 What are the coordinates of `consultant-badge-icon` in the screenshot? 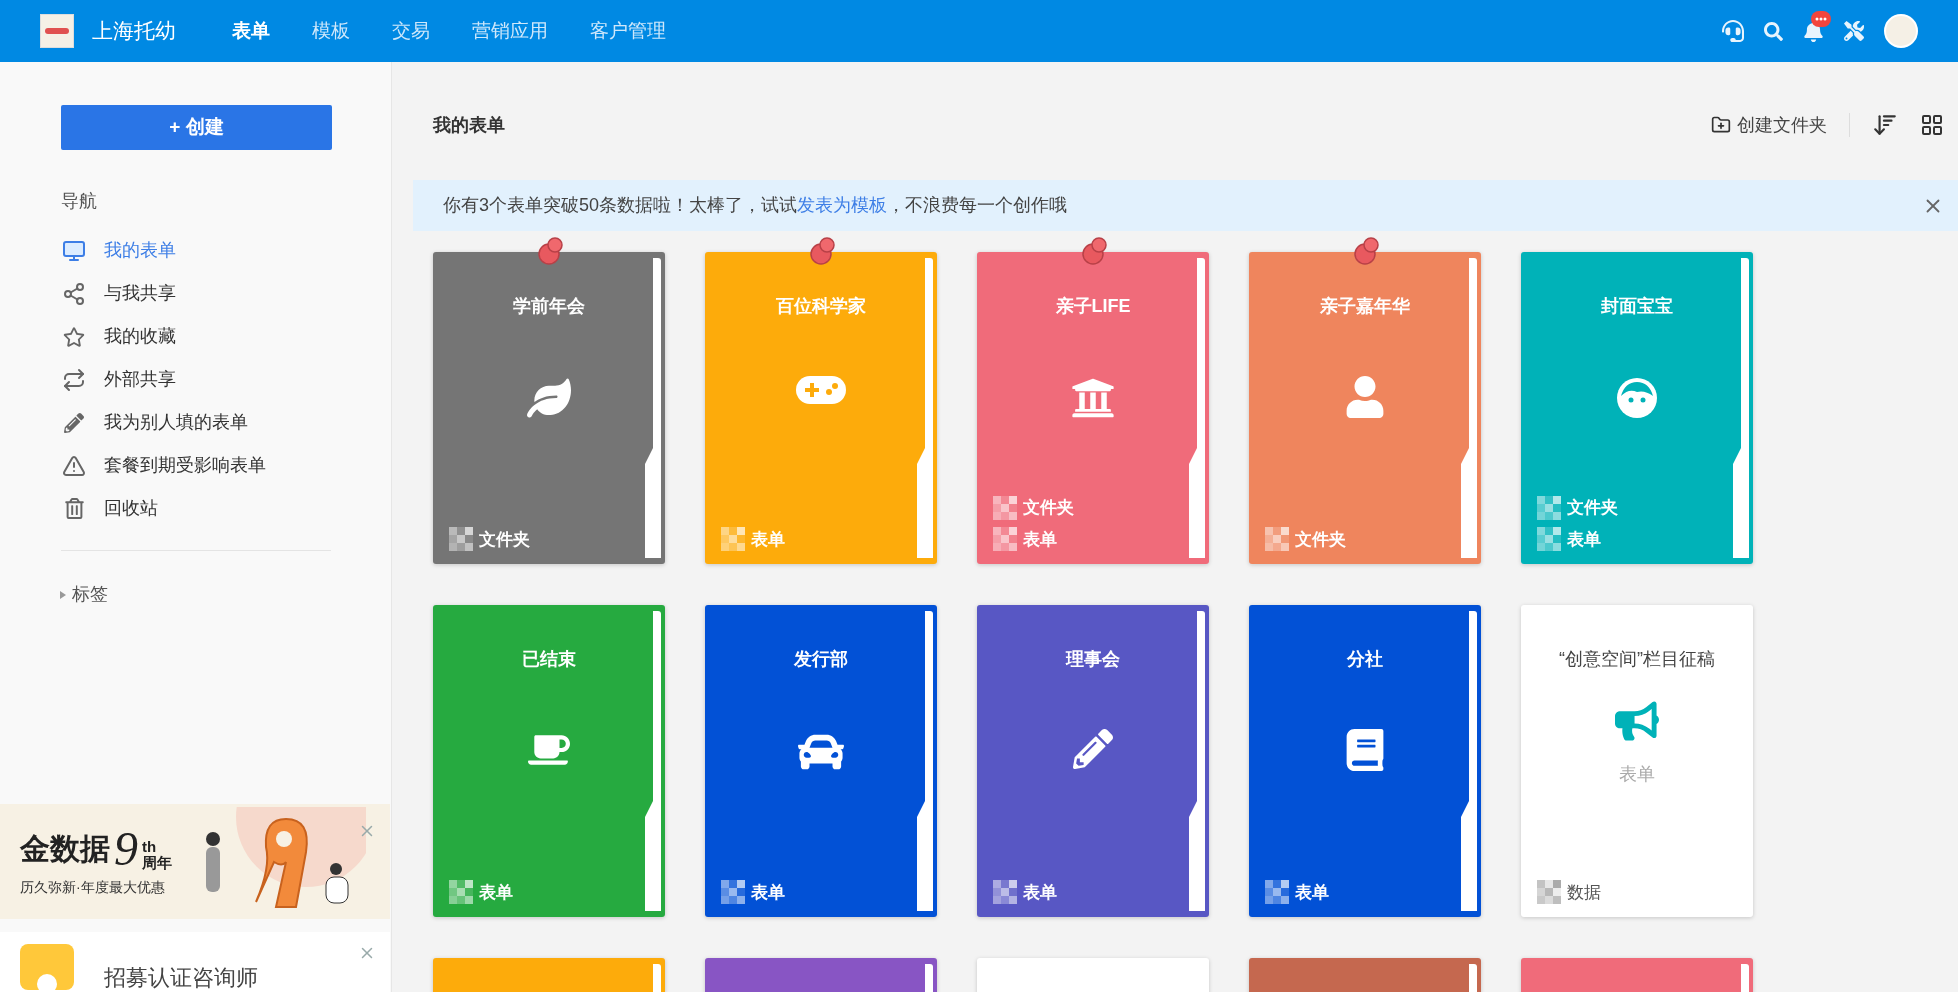 It's located at (47, 967).